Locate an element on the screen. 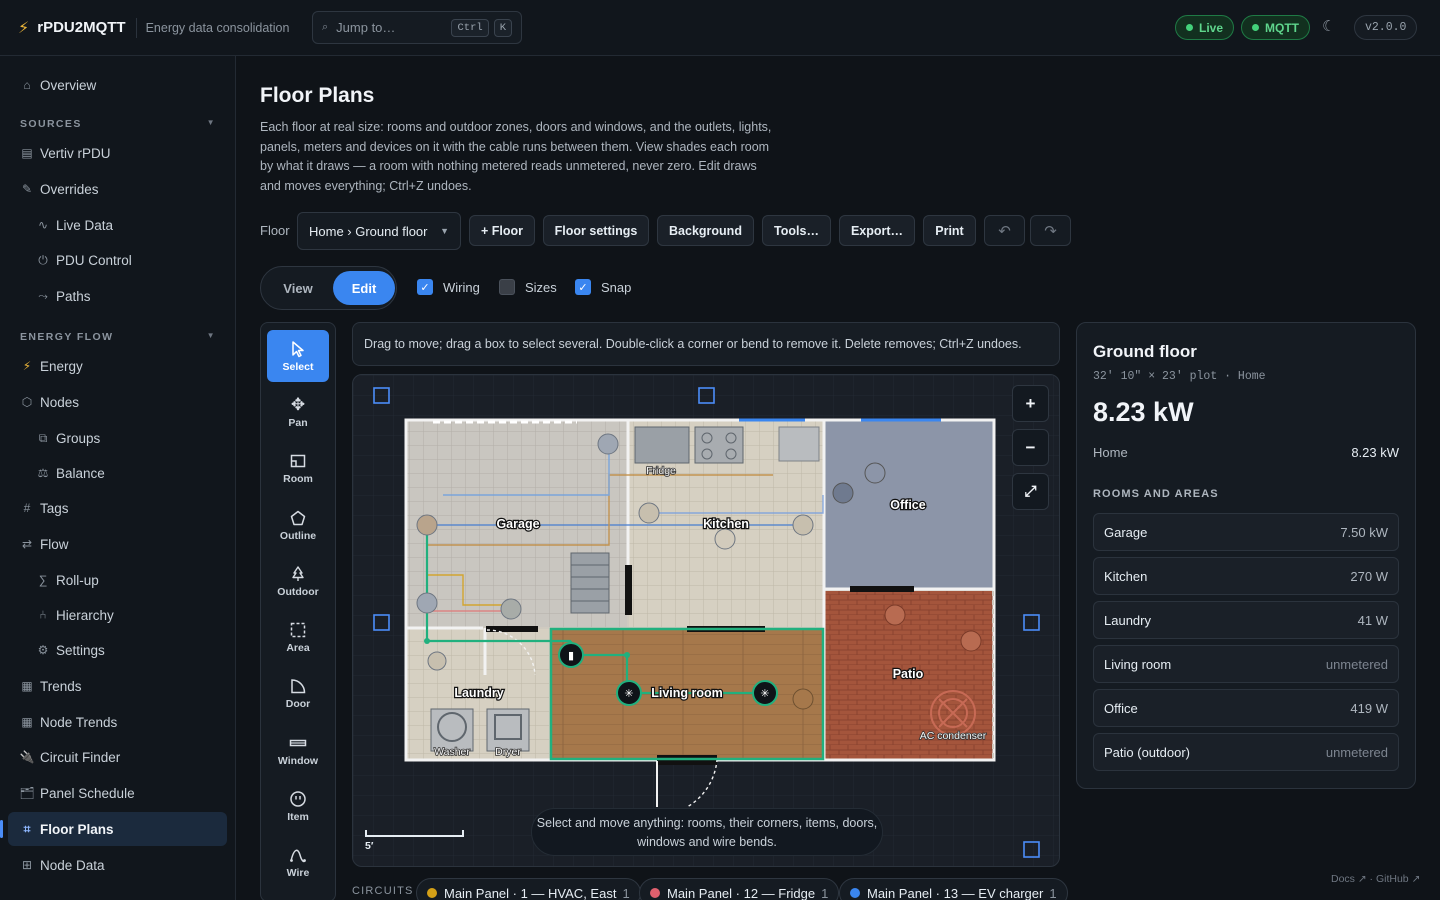 This screenshot has width=1440, height=900. tool-wire: Wire is located at coordinates (298, 862).